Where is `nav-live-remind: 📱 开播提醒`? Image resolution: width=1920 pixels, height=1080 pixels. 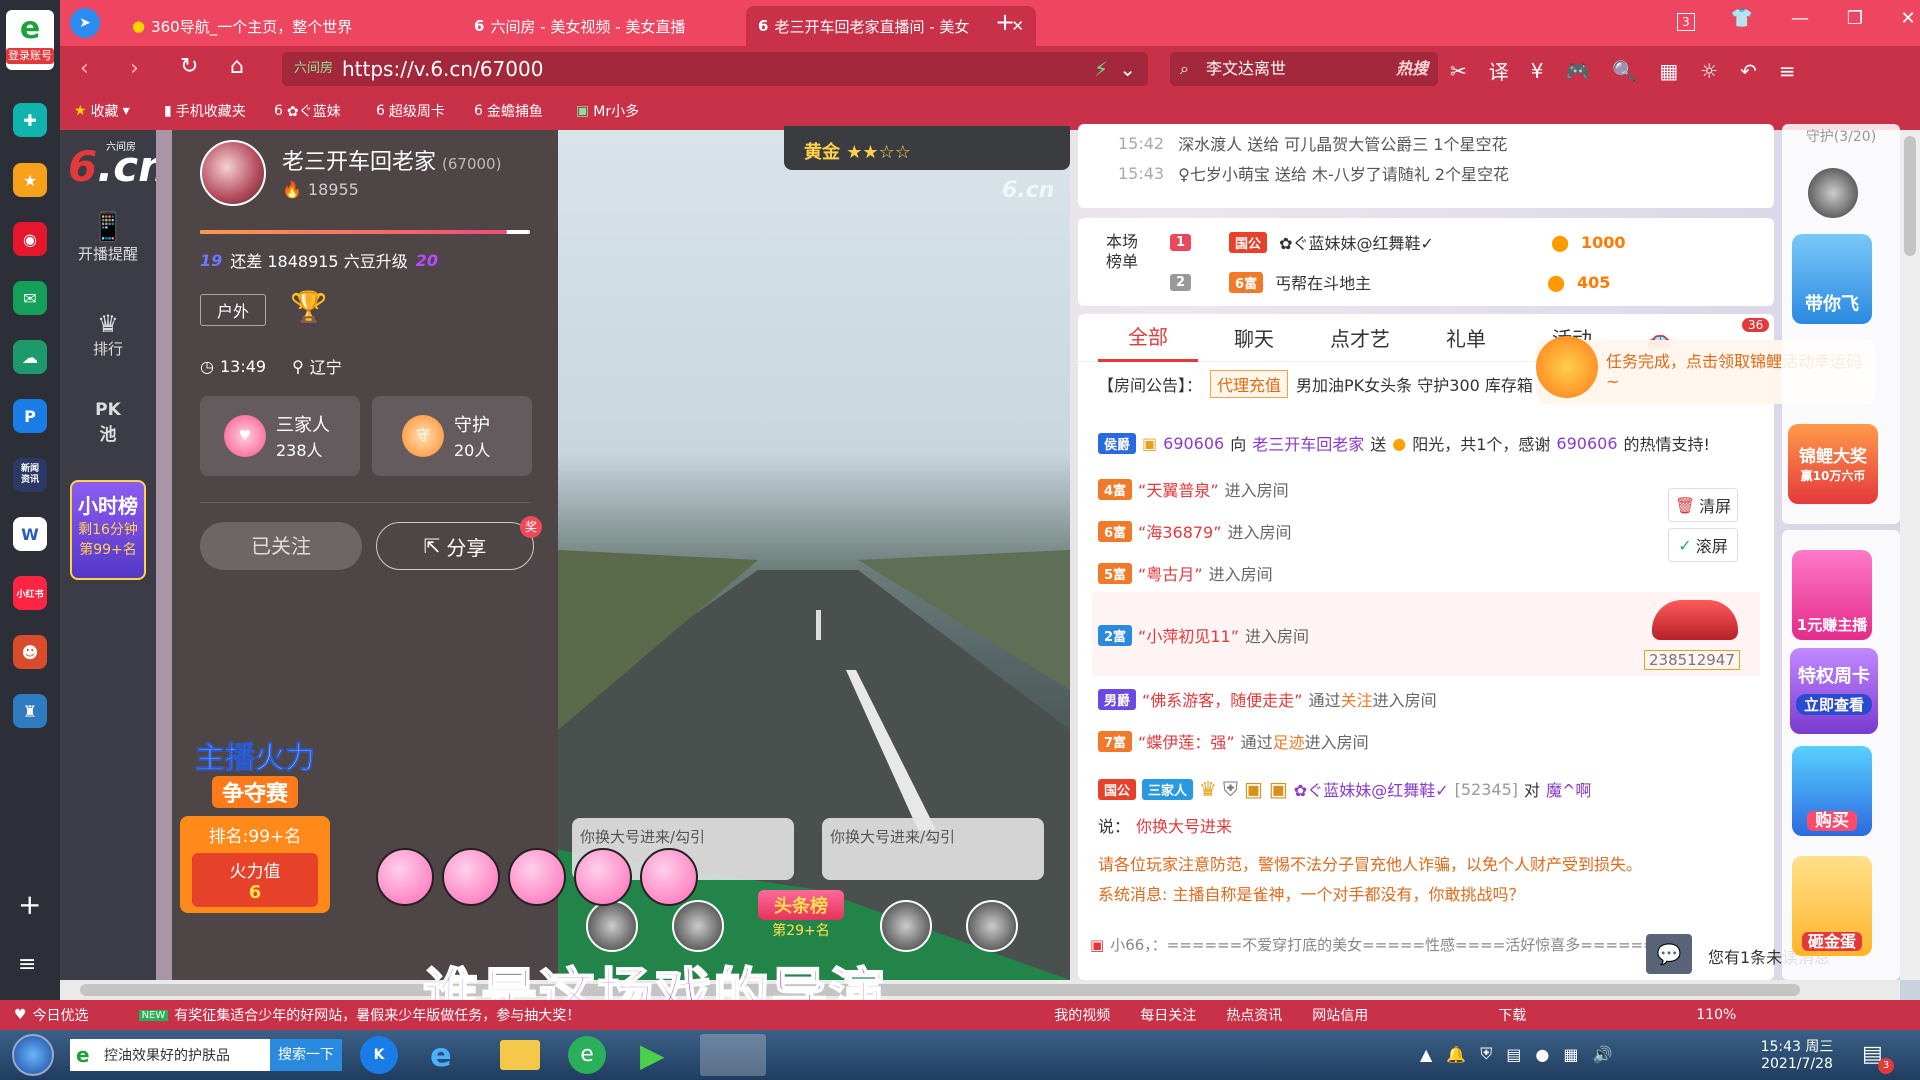
nav-live-remind: 📱 开播提醒 is located at coordinates (108, 237).